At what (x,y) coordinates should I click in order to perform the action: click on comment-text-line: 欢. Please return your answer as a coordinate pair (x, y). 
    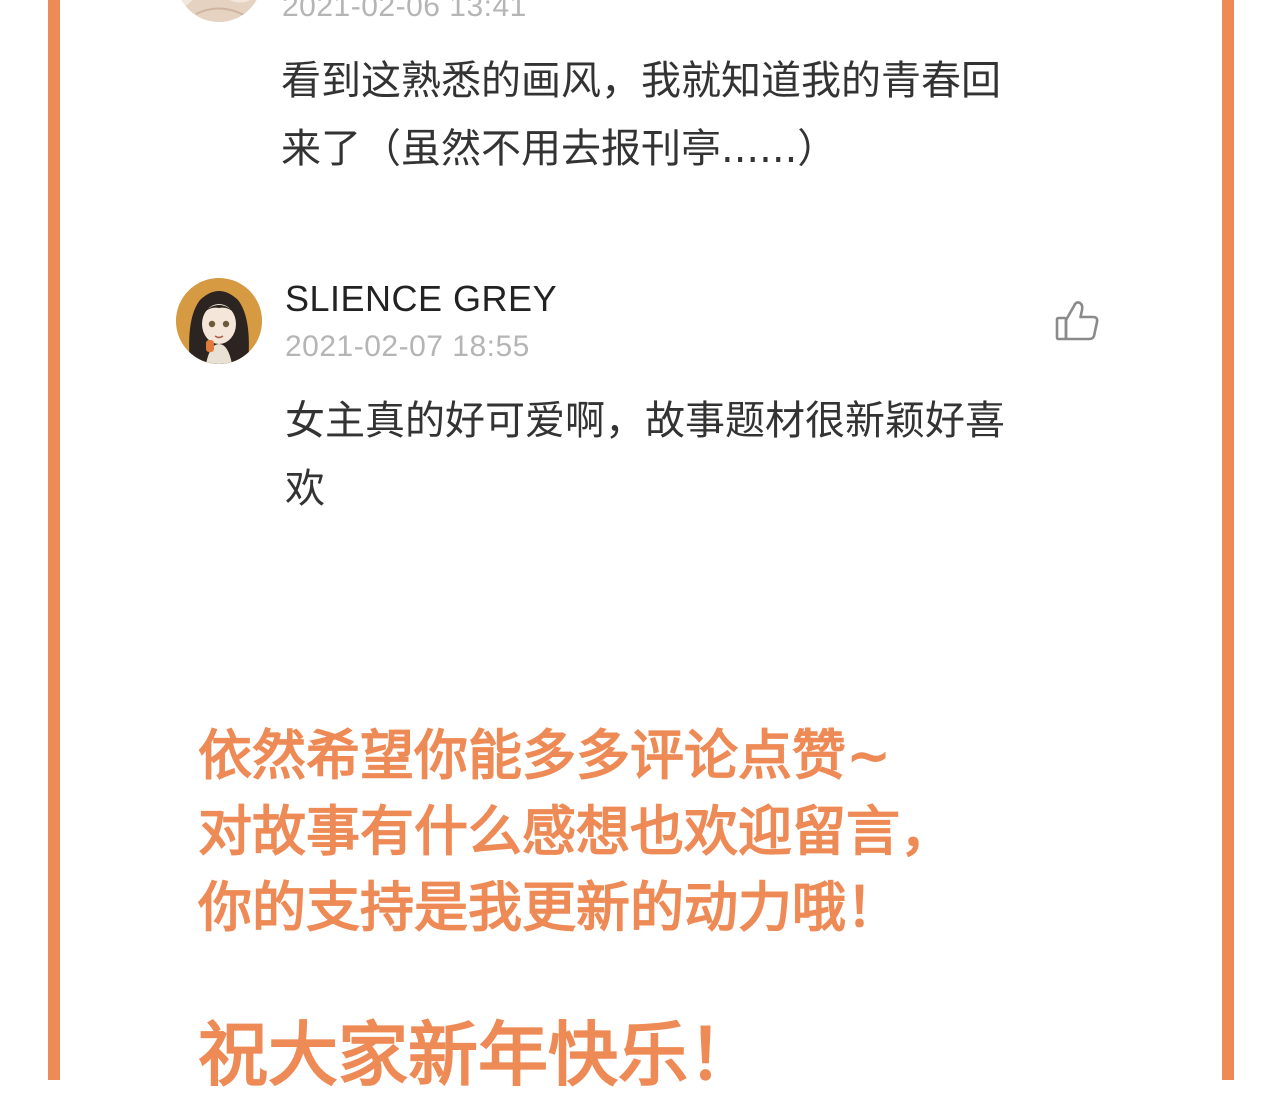
    Looking at the image, I should click on (305, 489).